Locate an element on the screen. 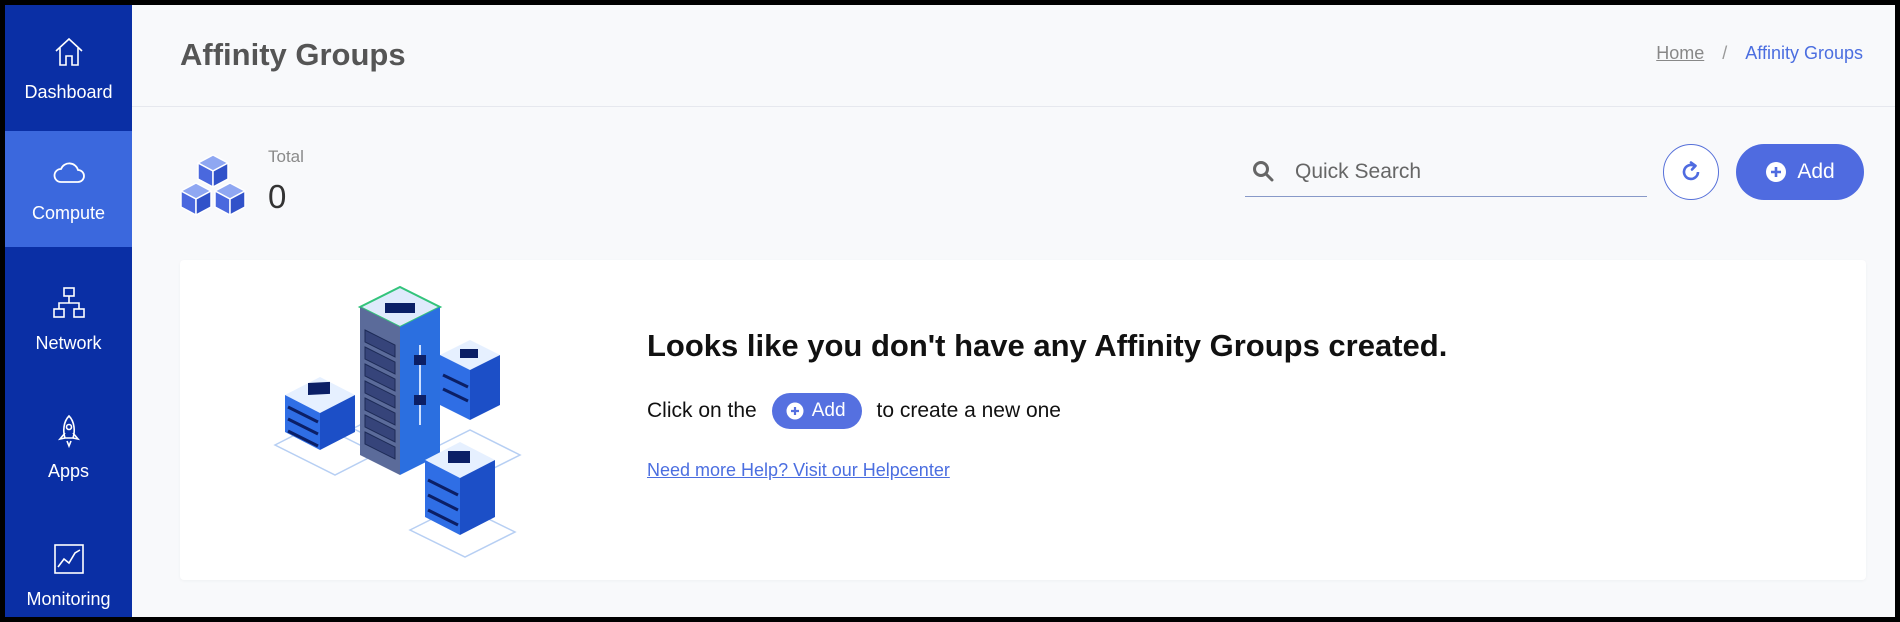 Image resolution: width=1900 pixels, height=622 pixels. instruction-prefix: Click on the is located at coordinates (702, 410).